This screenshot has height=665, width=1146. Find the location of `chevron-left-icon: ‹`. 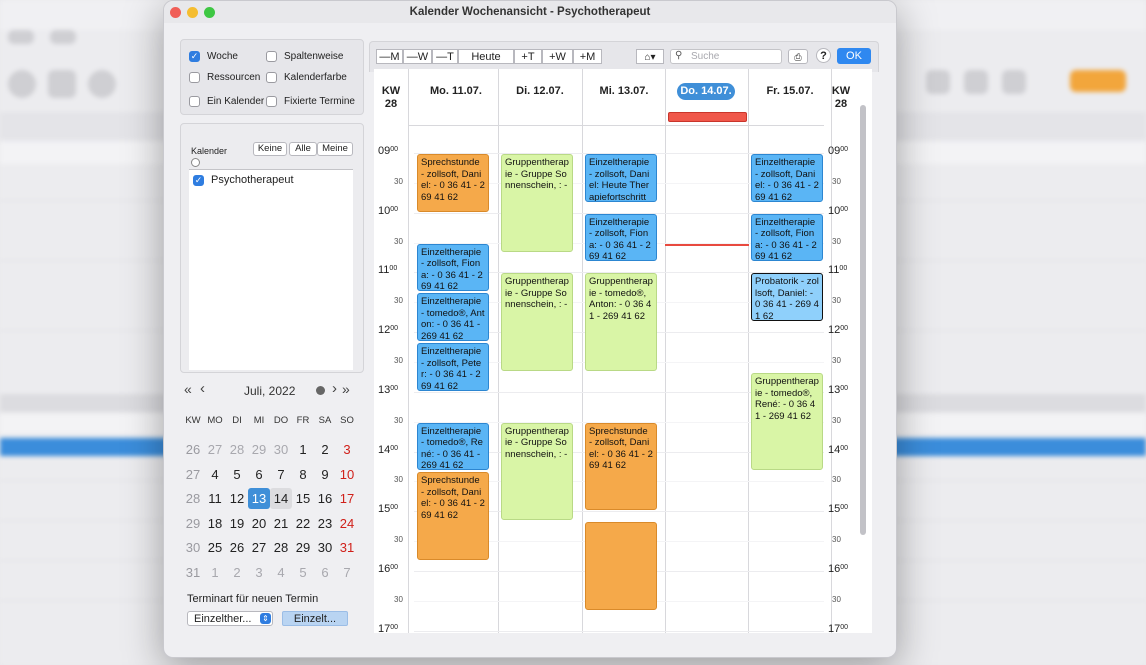

chevron-left-icon: ‹ is located at coordinates (202, 388).